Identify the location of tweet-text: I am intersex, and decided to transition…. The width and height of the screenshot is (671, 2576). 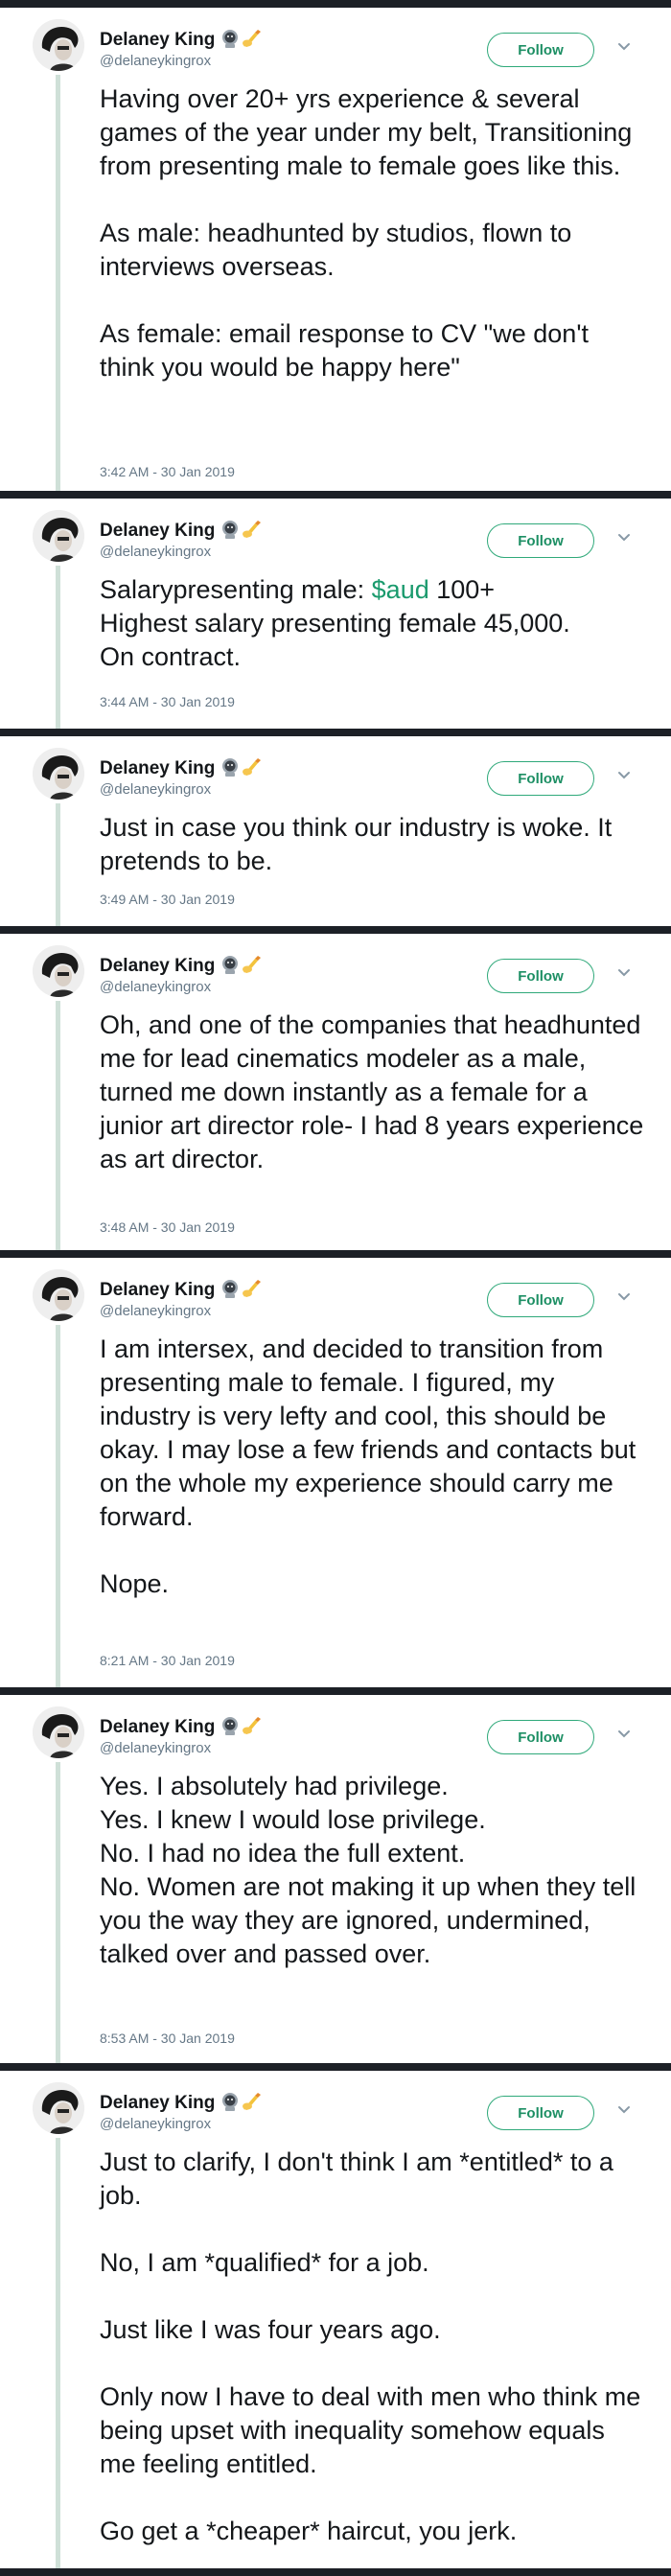
(368, 1466).